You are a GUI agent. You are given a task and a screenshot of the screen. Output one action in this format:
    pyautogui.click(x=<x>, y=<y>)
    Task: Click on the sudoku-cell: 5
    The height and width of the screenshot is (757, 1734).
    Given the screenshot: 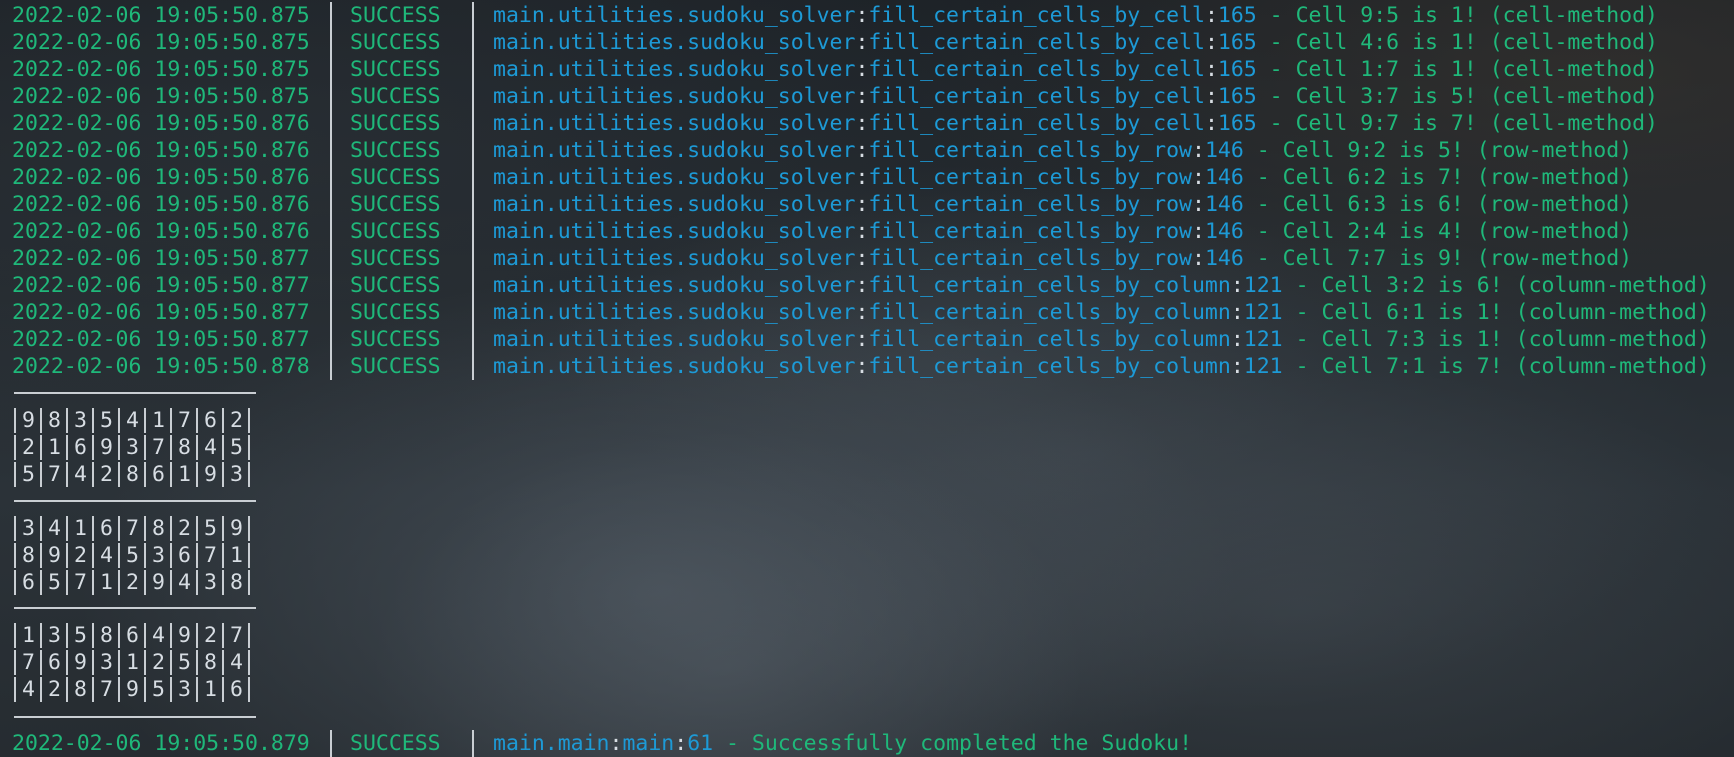 What is the action you would take?
    pyautogui.click(x=28, y=474)
    